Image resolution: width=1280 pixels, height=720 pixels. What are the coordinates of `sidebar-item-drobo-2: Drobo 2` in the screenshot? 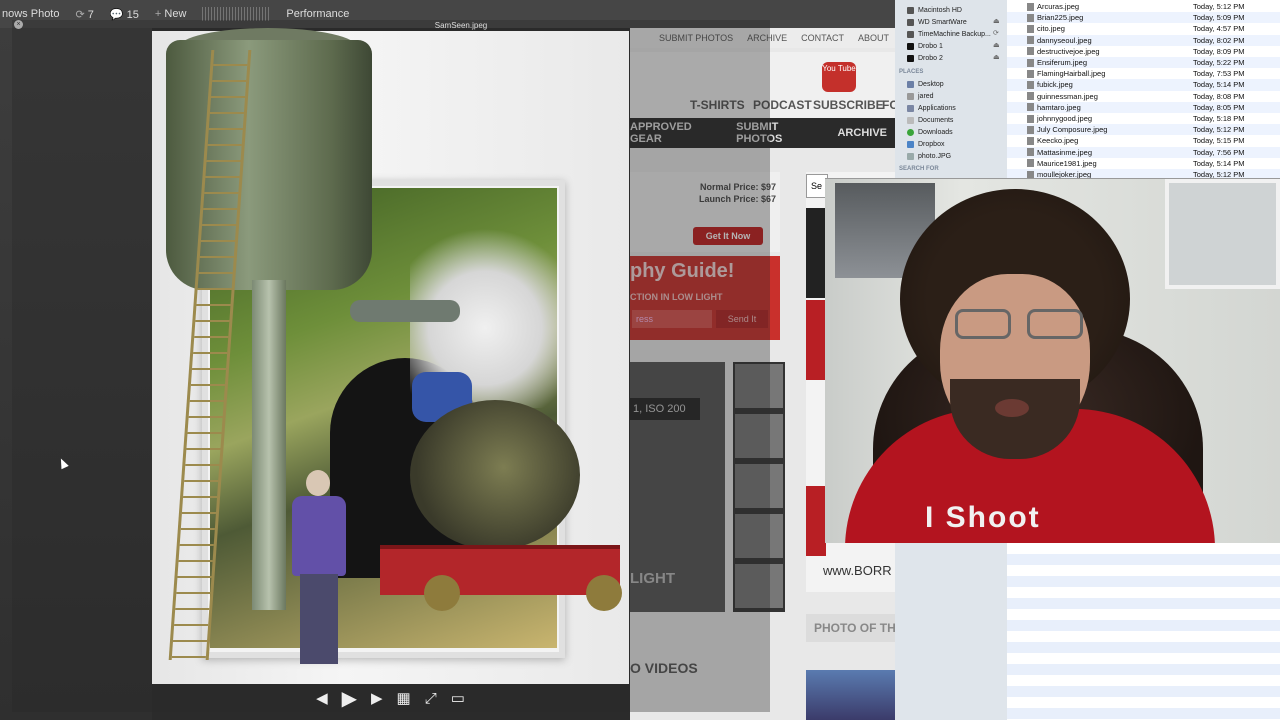 It's located at (925, 58).